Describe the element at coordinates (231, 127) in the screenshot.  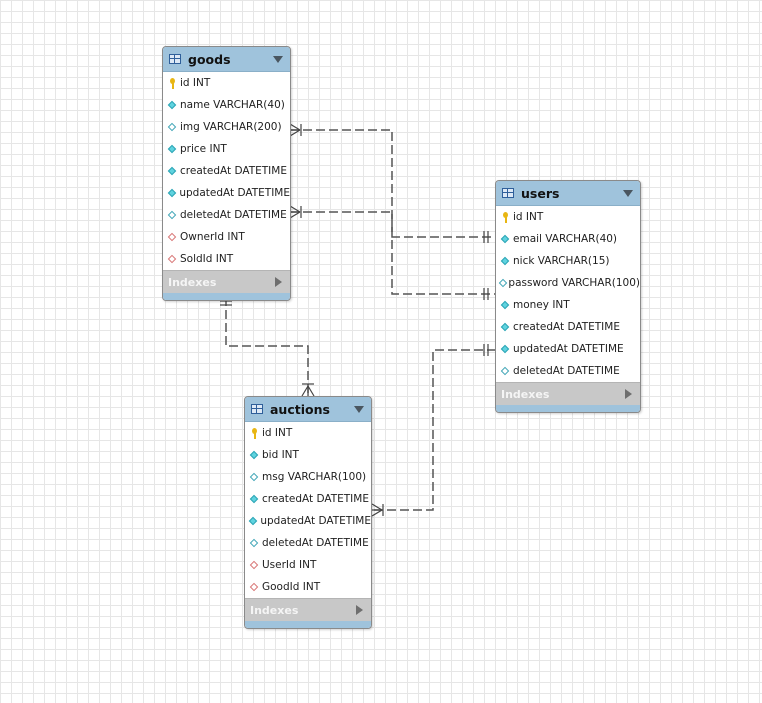
I see `column-label: img VARCHAR(200)` at that location.